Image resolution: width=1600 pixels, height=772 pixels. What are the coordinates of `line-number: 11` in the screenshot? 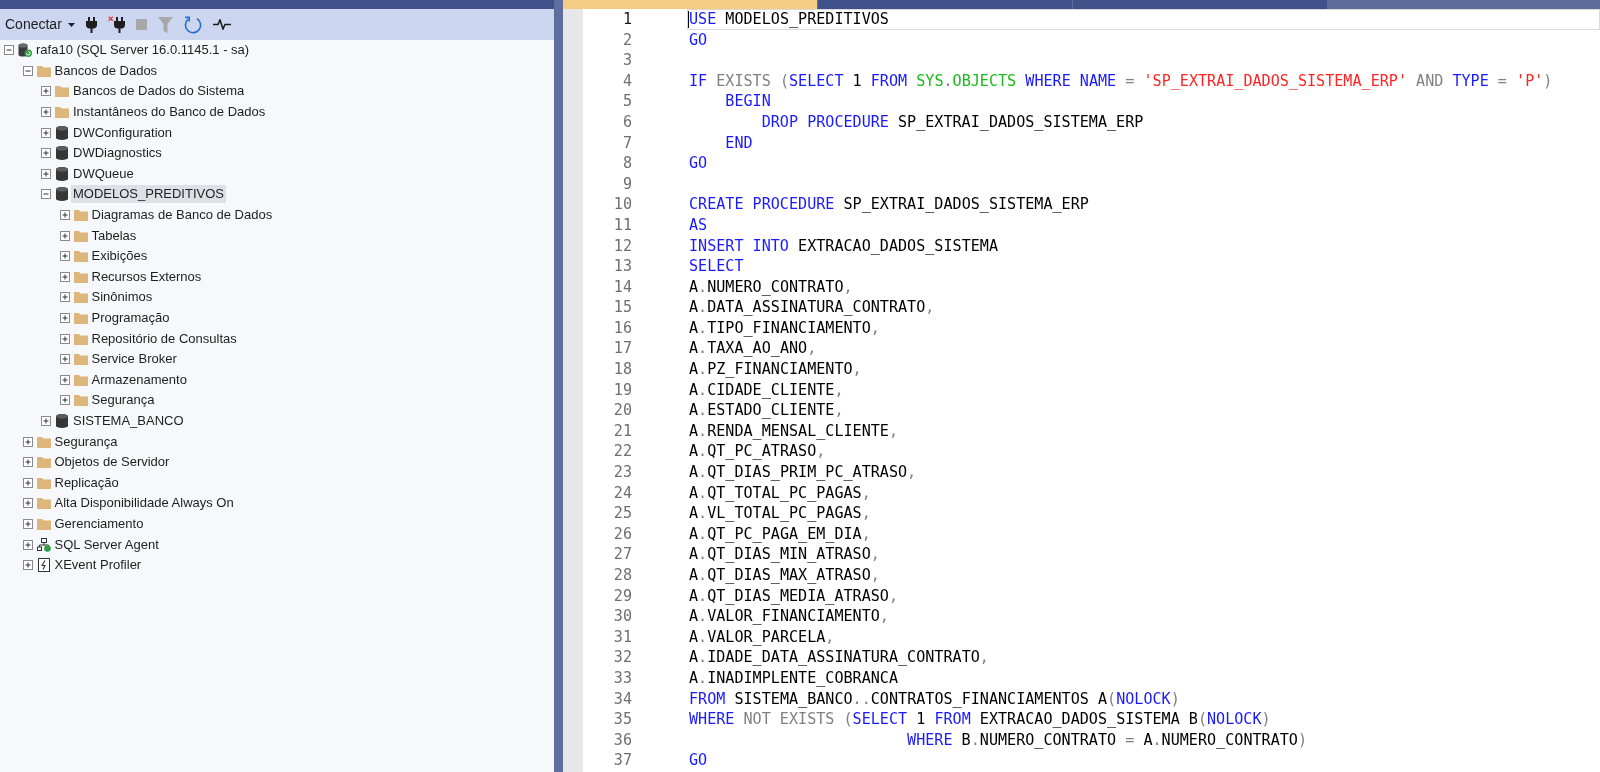 It's located at (622, 225).